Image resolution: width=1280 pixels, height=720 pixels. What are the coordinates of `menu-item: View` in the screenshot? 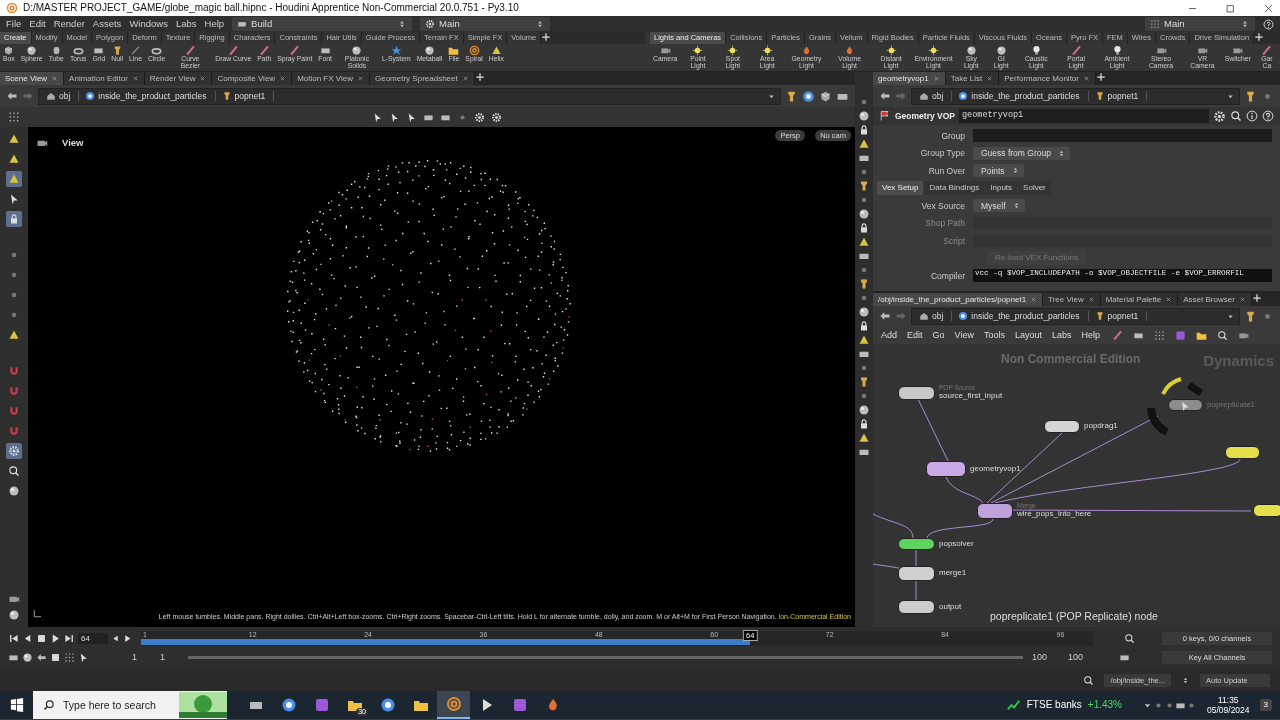 It's located at (964, 335).